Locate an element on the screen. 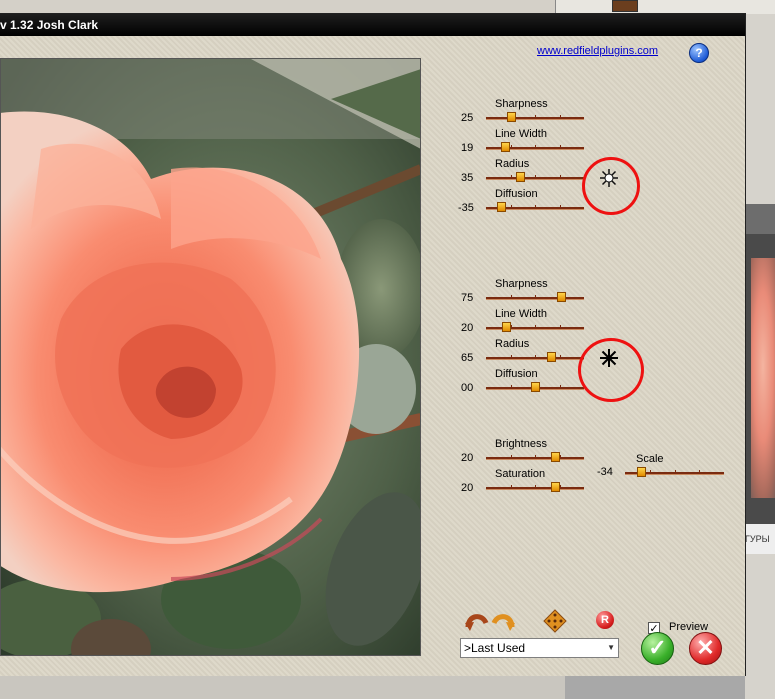 The height and width of the screenshot is (699, 775). background-app-right: ГУРЫ is located at coordinates (760, 356).